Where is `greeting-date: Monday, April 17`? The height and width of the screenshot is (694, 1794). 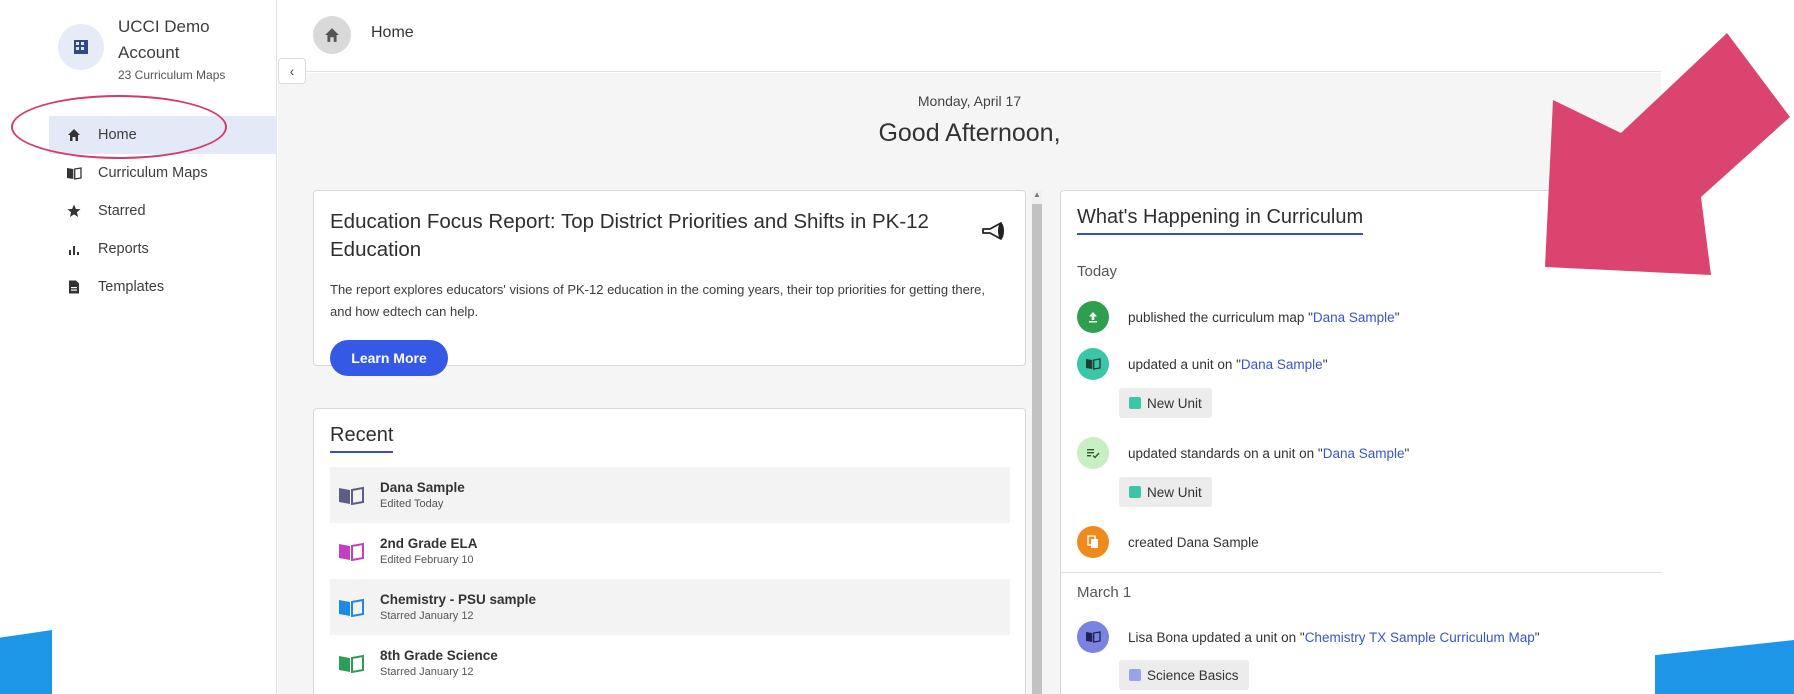
greeting-date: Monday, April 17 is located at coordinates (969, 101).